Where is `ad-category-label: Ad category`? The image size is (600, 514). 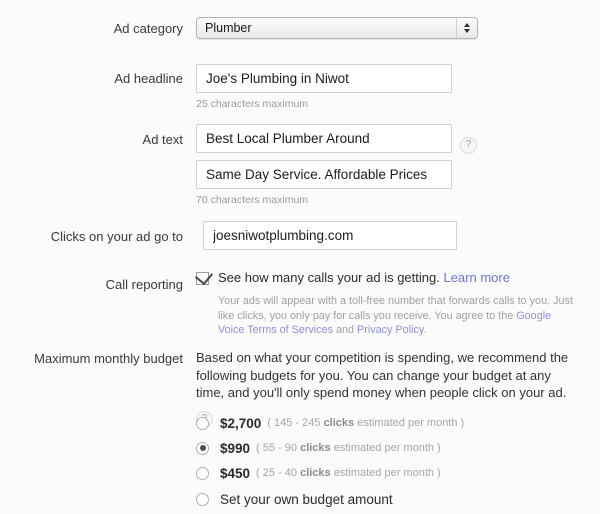 ad-category-label: Ad category is located at coordinates (148, 28).